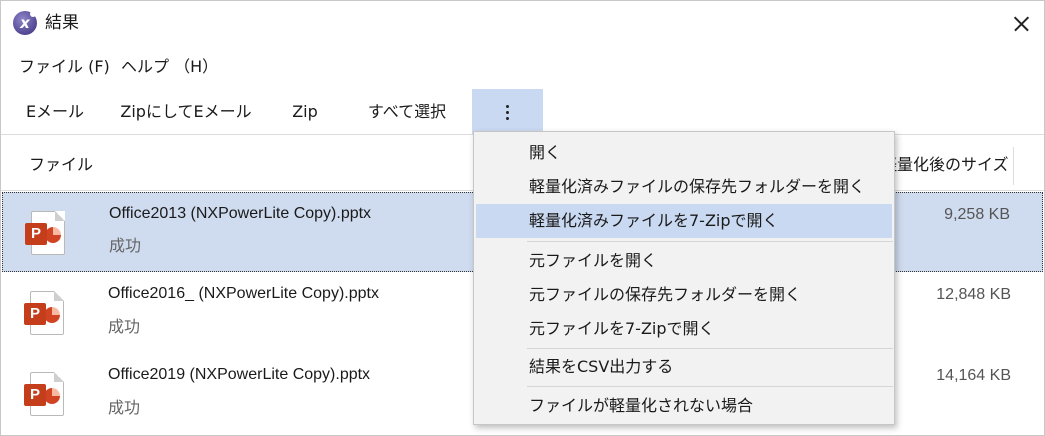 This screenshot has height=436, width=1045. What do you see at coordinates (169, 67) in the screenshot?
I see `menu-help: ヘルプ （H）` at bounding box center [169, 67].